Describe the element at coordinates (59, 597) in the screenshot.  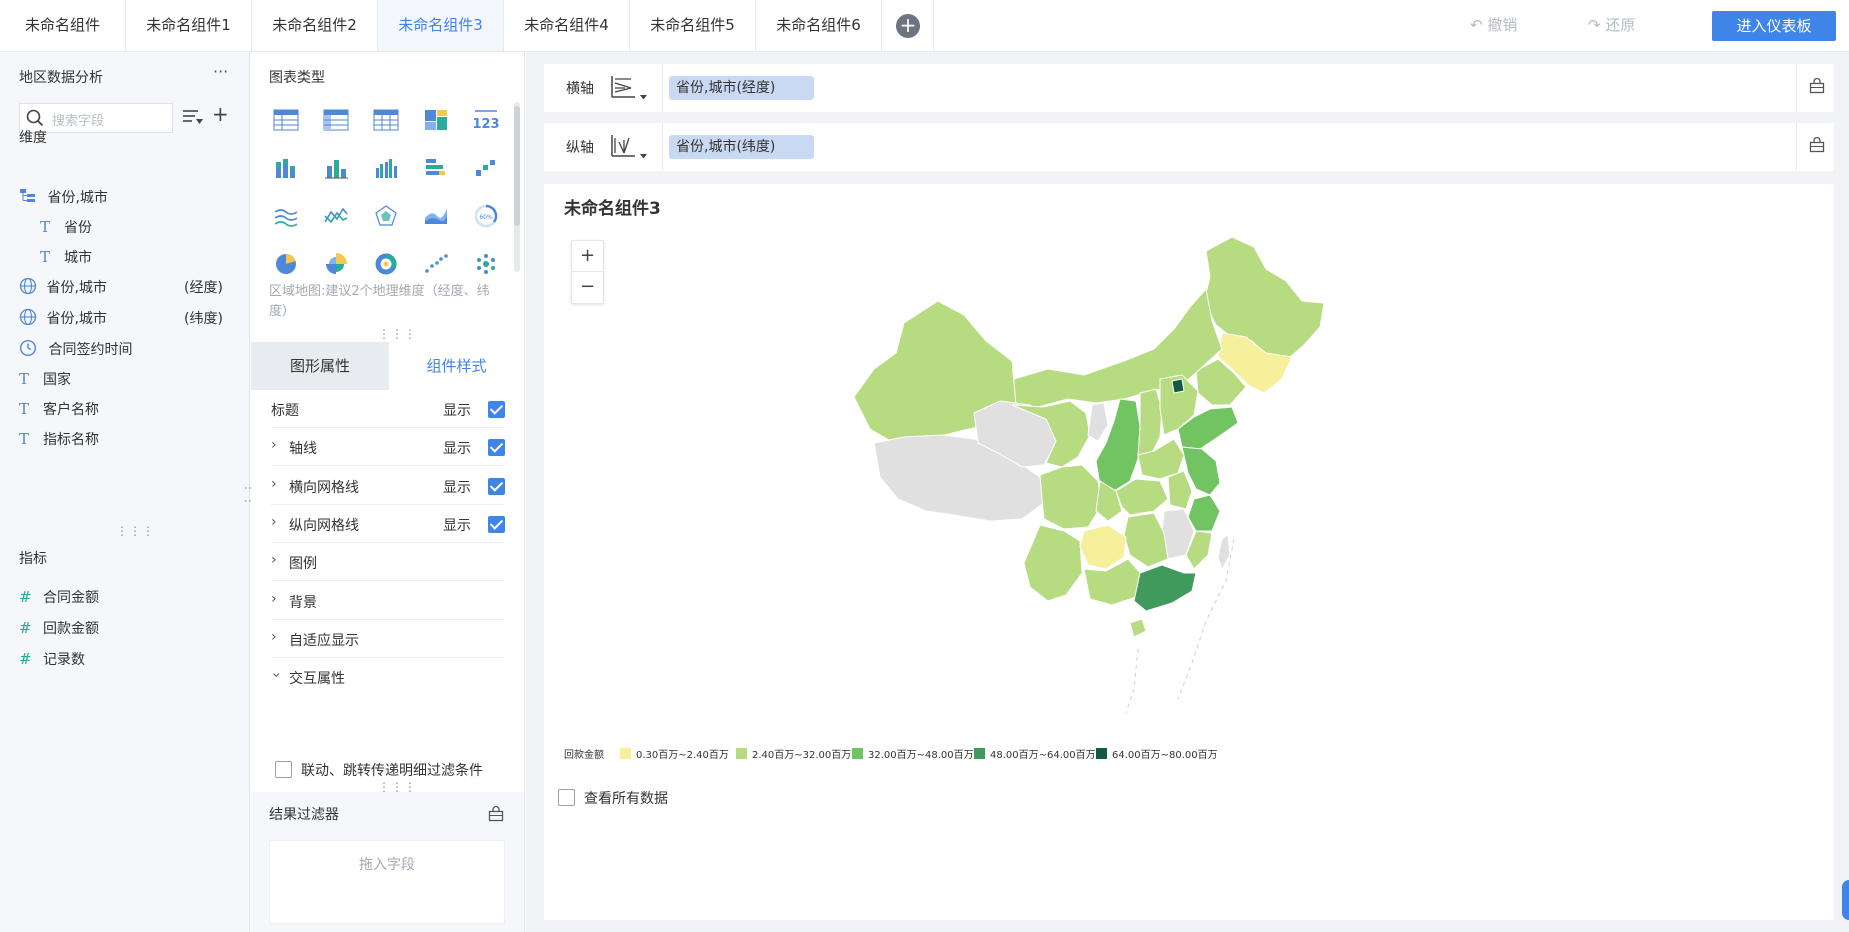
I see `measure-field-contract-amount: # 合同金额` at that location.